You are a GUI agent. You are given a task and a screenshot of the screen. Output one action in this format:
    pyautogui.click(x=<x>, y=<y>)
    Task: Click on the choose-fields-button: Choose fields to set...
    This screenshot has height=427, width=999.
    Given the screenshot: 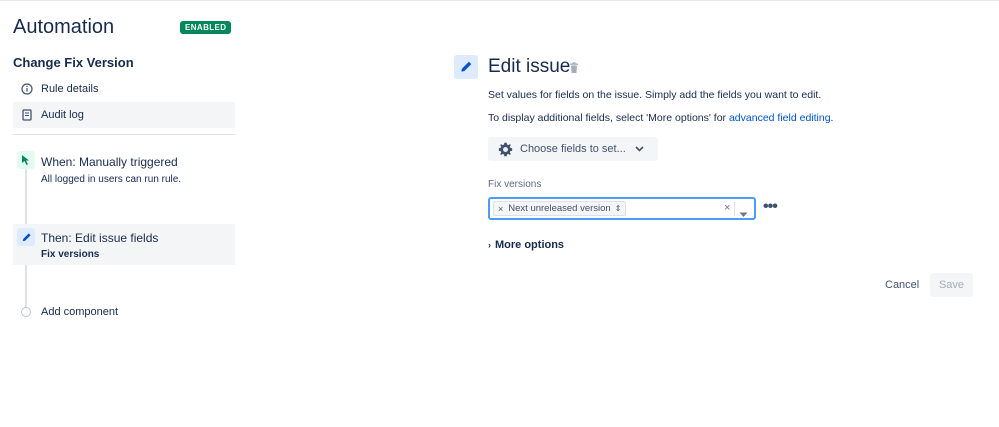 What is the action you would take?
    pyautogui.click(x=573, y=149)
    